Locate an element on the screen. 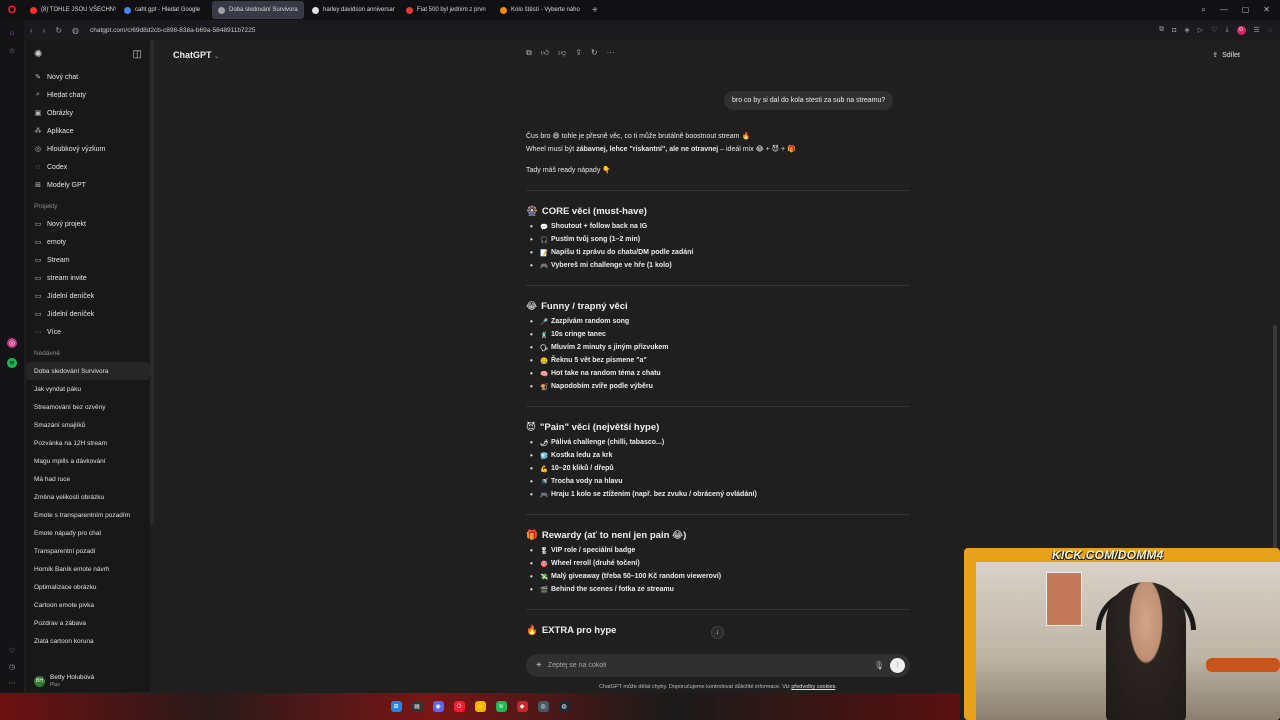 Image resolution: width=1280 pixels, height=720 pixels. obs-icon: ◎ is located at coordinates (543, 706).